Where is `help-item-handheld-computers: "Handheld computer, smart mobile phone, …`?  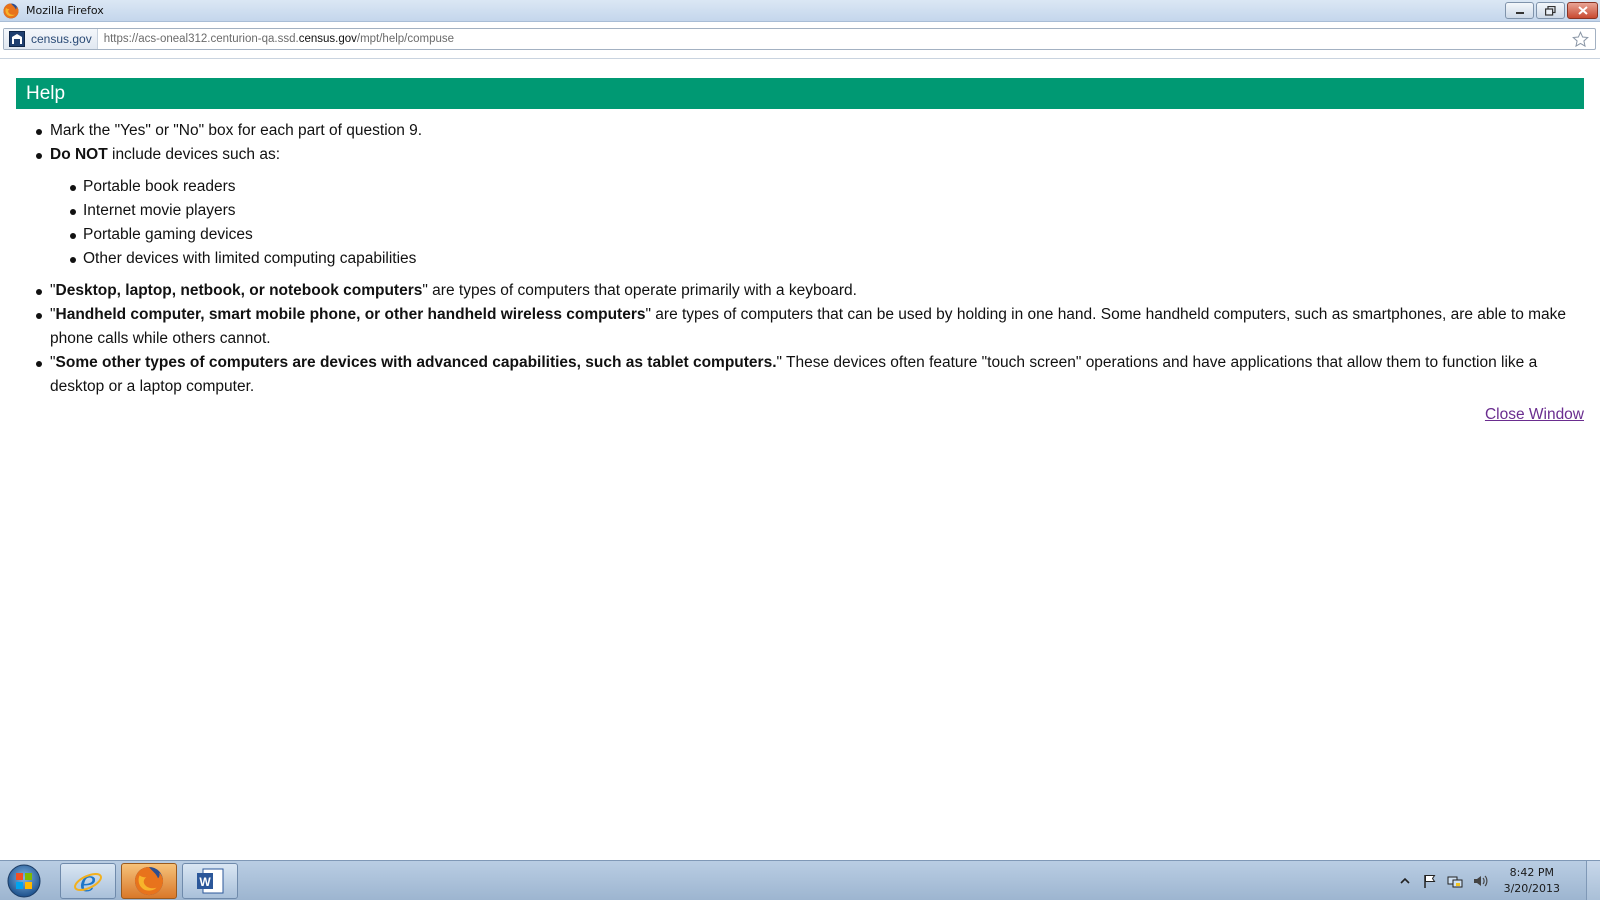 help-item-handheld-computers: "Handheld computer, smart mobile phone, … is located at coordinates (800, 327).